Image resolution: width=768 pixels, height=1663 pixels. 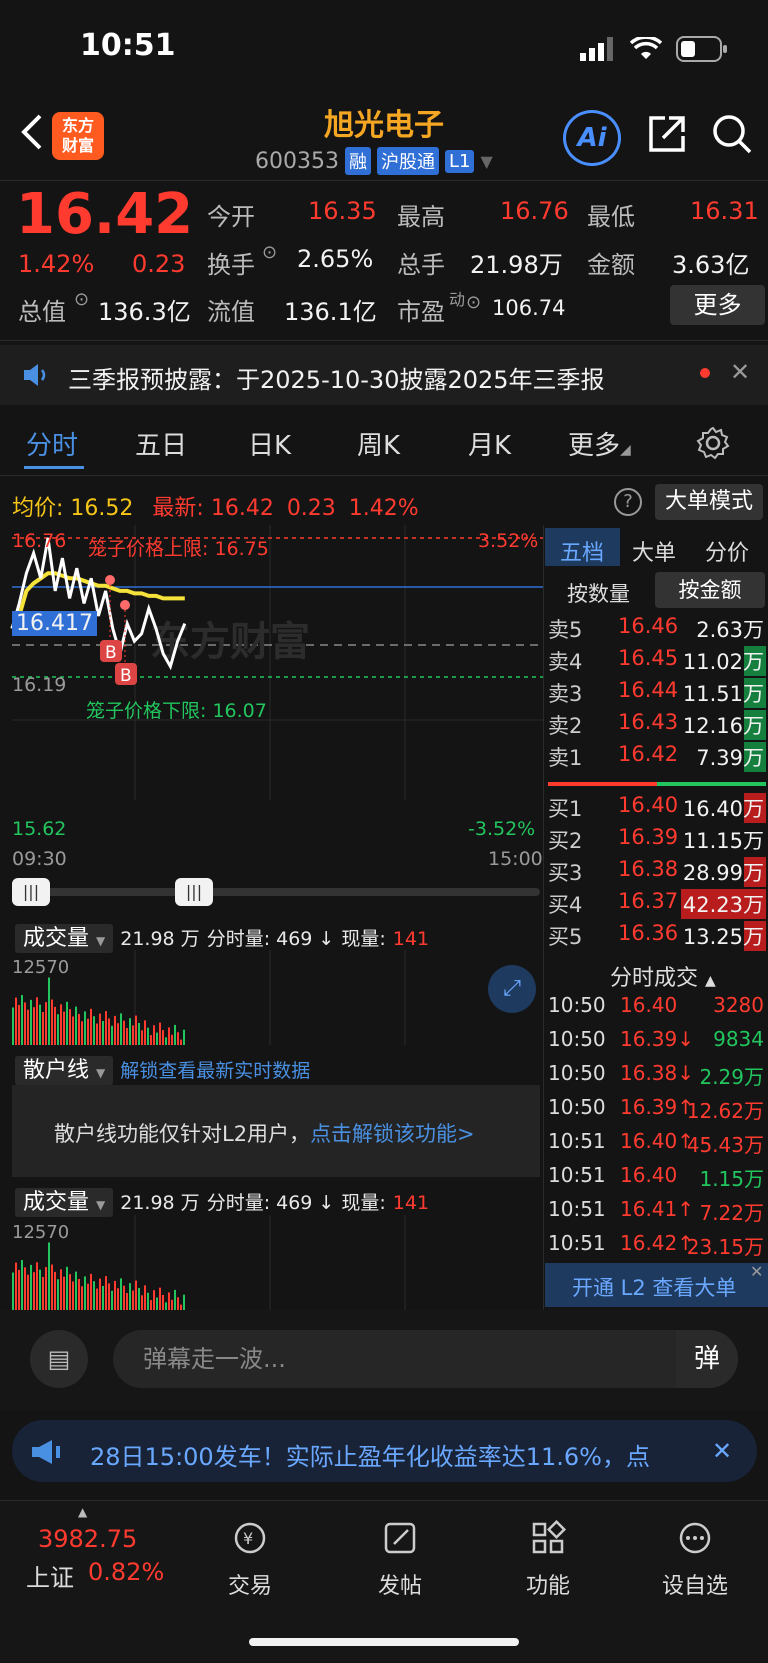 What do you see at coordinates (723, 936) in the screenshot?
I see `ob-volume: 13.25万` at bounding box center [723, 936].